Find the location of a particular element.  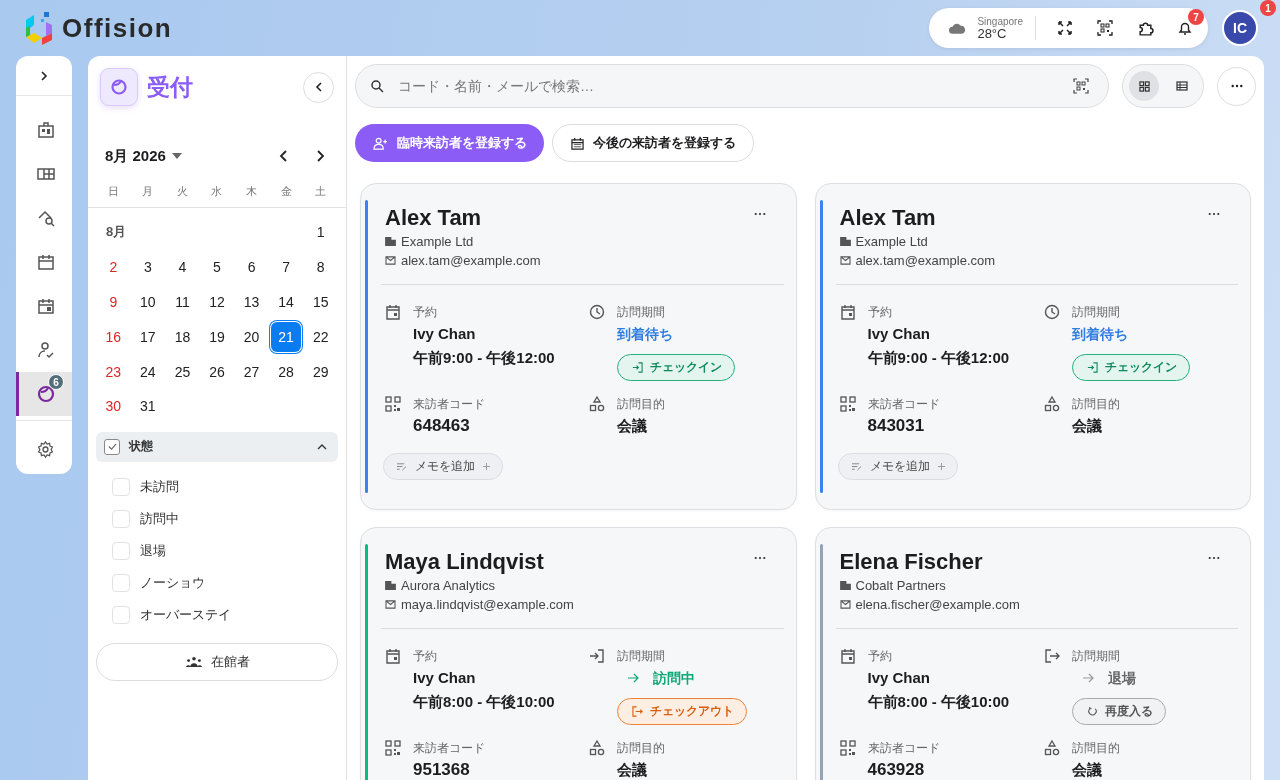

calendar-day: 21 is located at coordinates (286, 336).